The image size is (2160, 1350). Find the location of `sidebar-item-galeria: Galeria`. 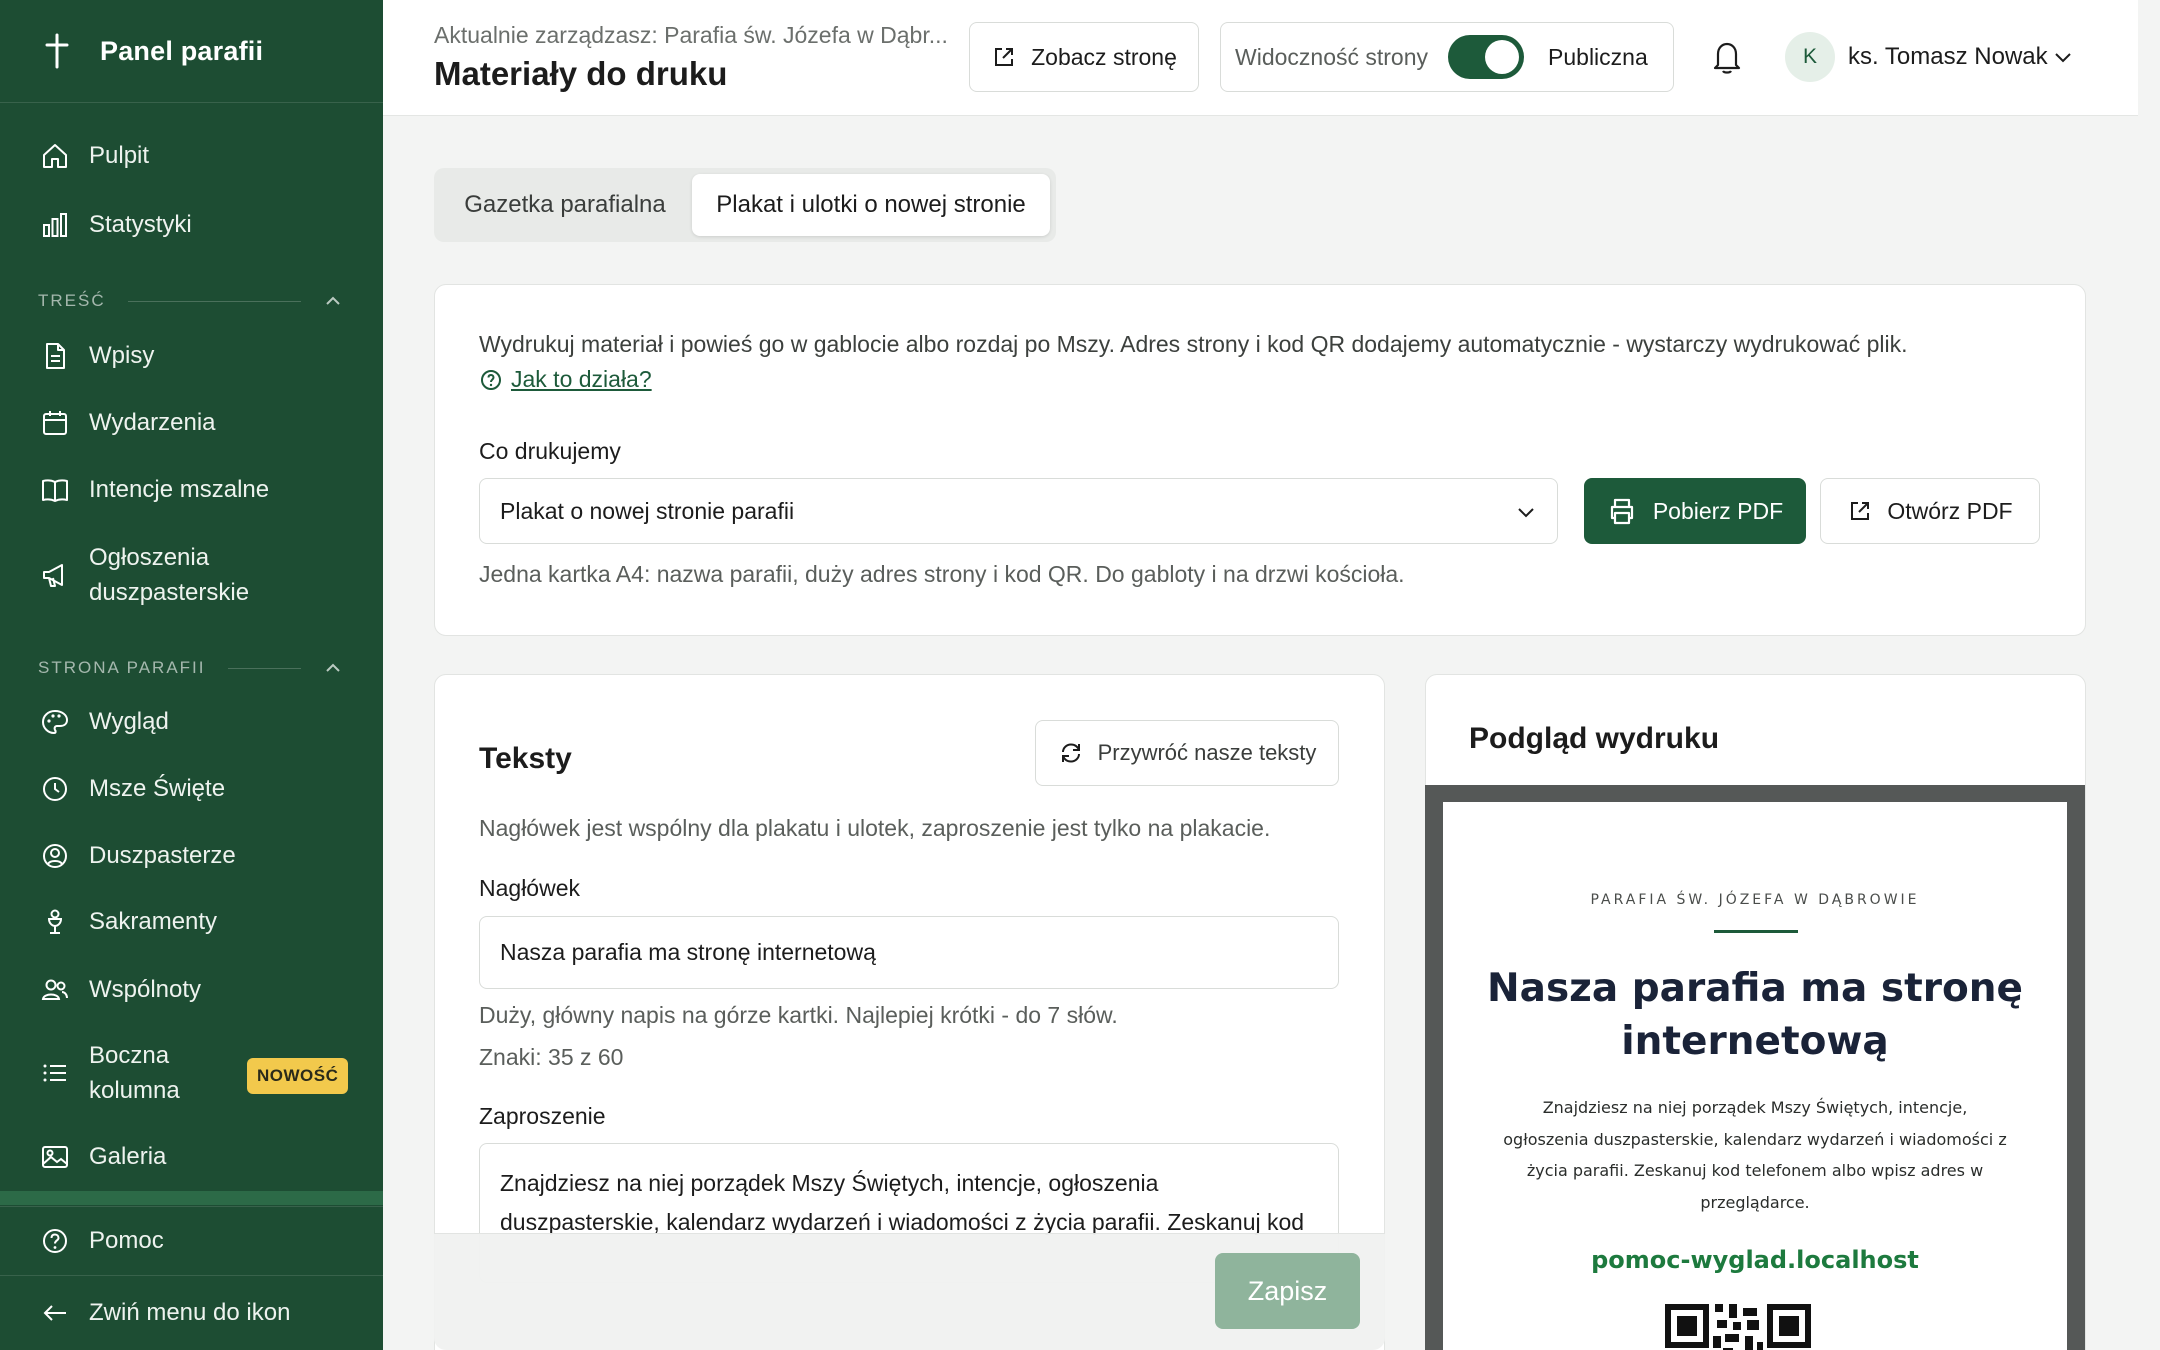

sidebar-item-galeria: Galeria is located at coordinates (191, 1157).